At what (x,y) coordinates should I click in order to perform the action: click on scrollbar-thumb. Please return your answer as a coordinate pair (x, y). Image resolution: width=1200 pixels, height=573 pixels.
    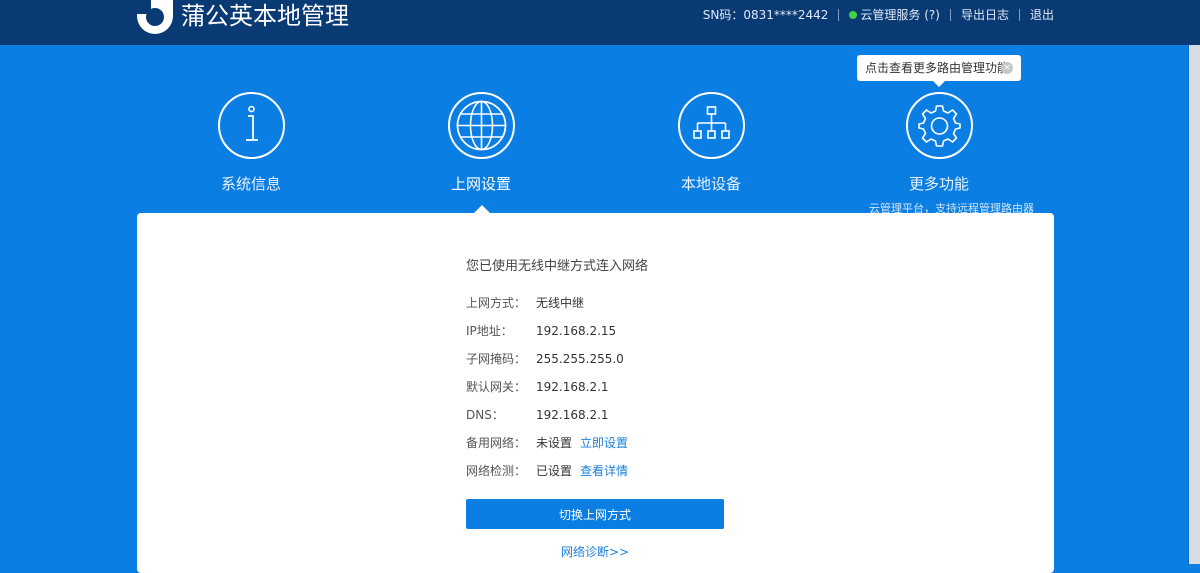
    Looking at the image, I should click on (1194, 304).